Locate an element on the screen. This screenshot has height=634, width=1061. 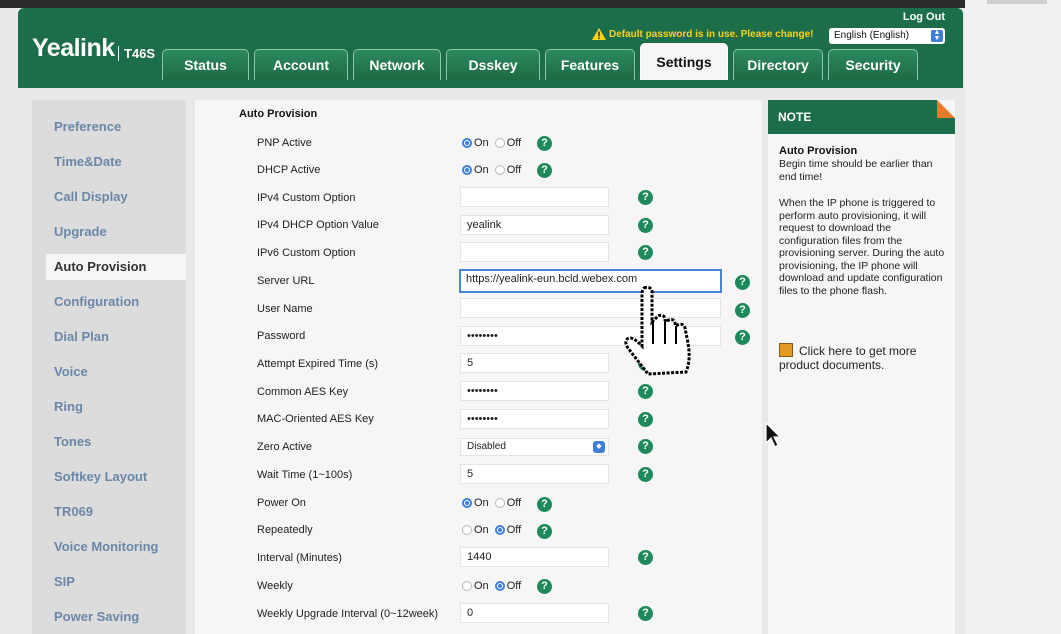
dhcp-active-off-radio is located at coordinates (499, 170).